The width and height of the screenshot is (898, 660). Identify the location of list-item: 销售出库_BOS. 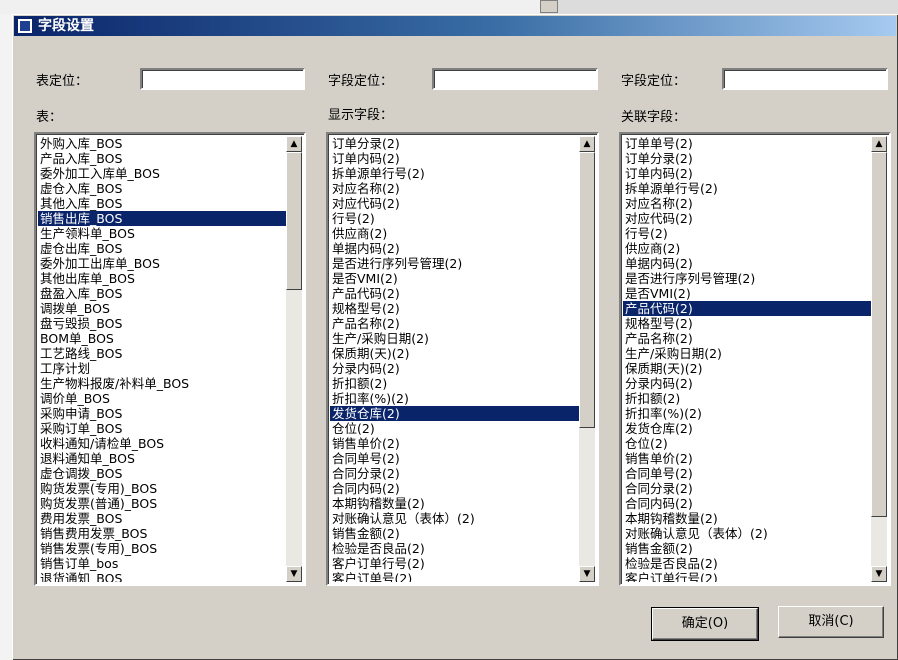
(162, 218).